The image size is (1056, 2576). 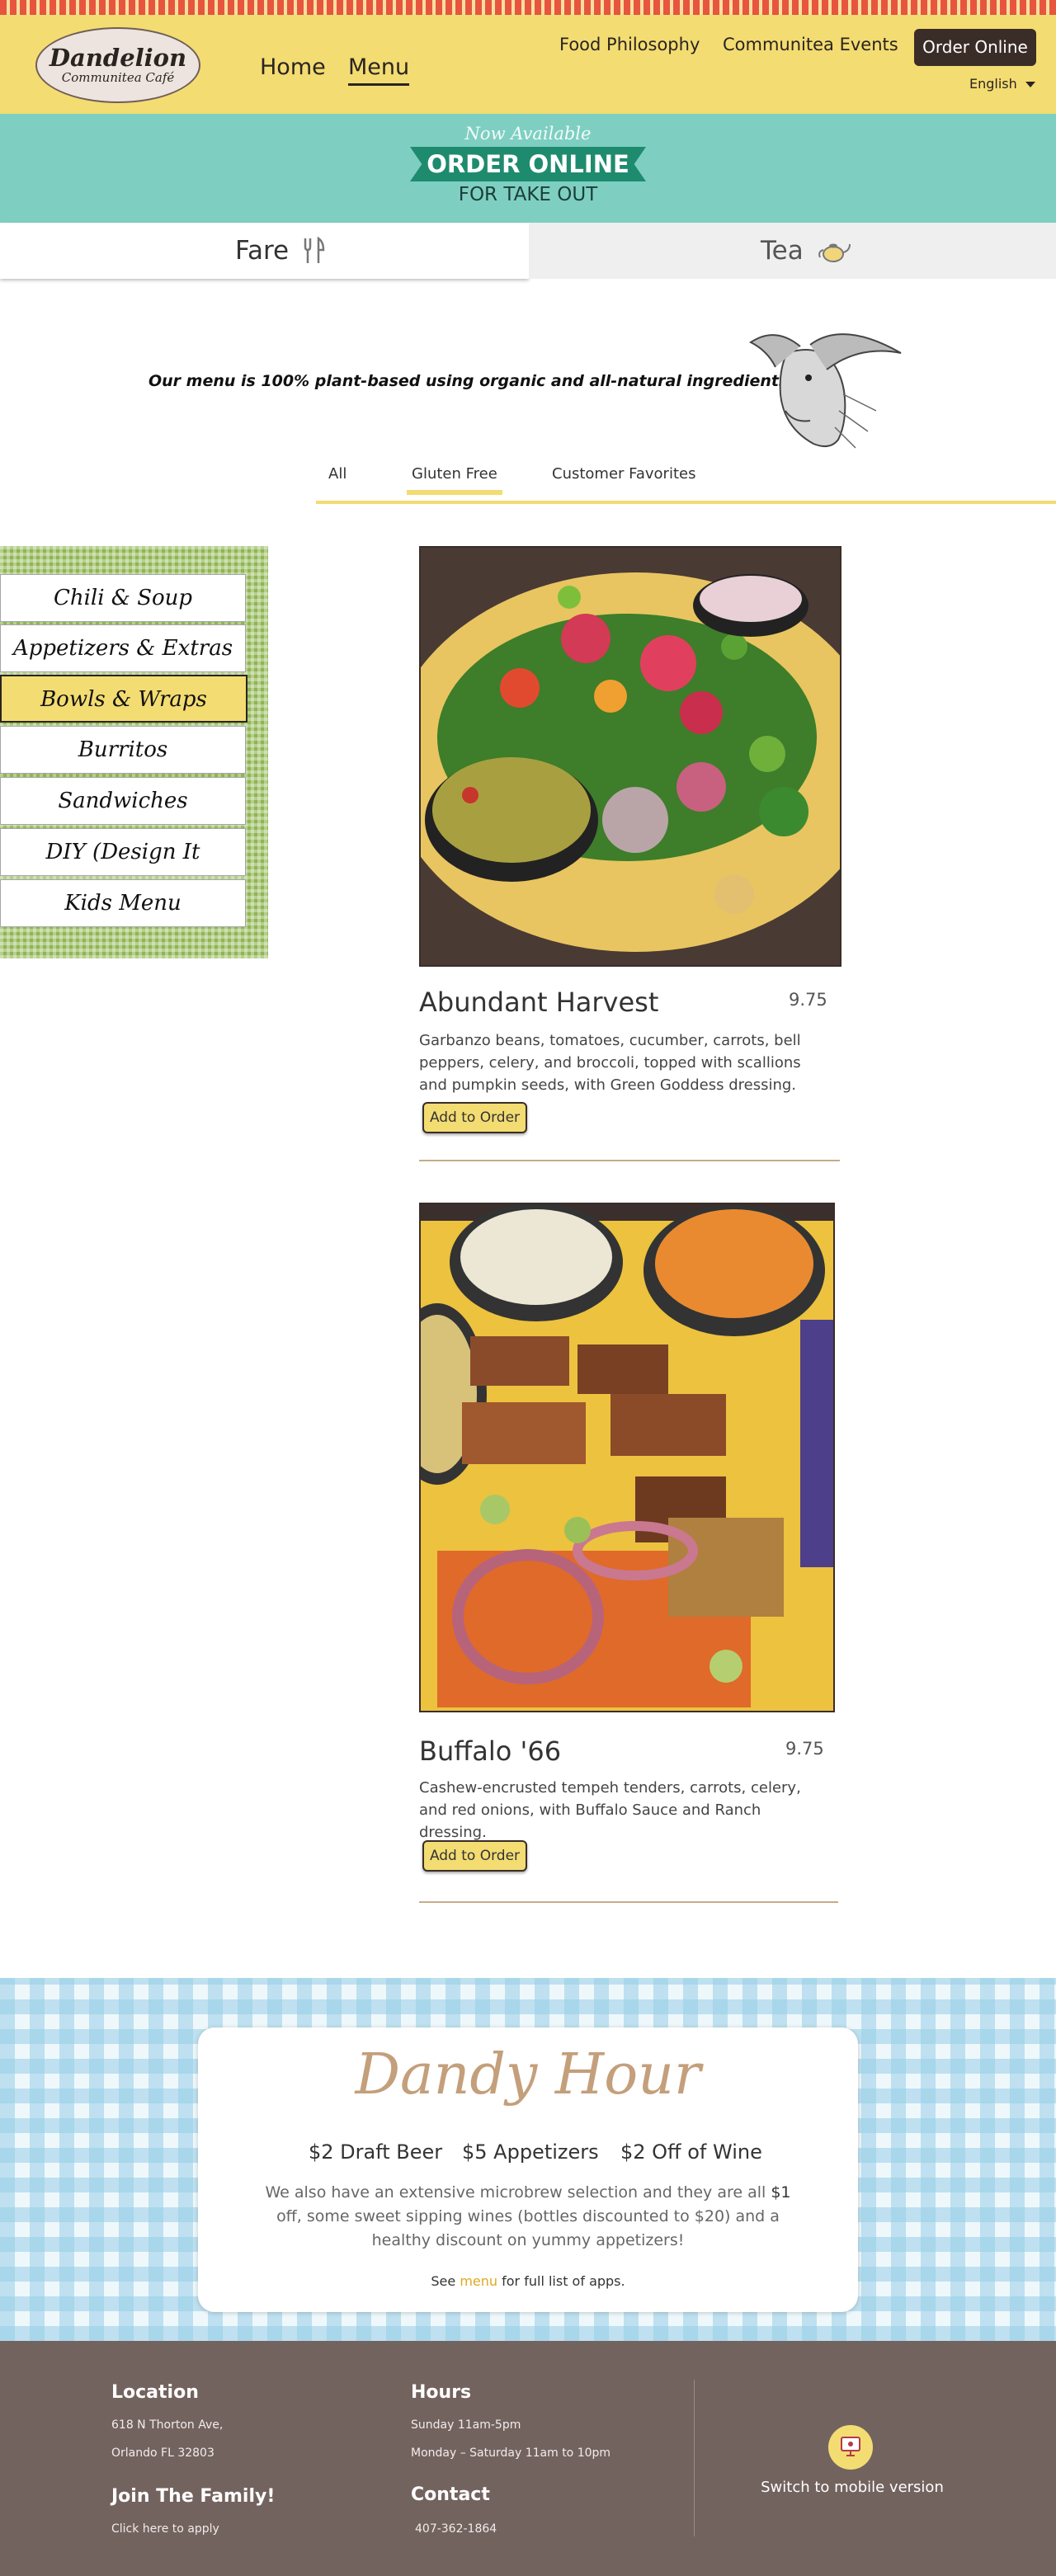 What do you see at coordinates (314, 250) in the screenshot?
I see `fork-knife-icon` at bounding box center [314, 250].